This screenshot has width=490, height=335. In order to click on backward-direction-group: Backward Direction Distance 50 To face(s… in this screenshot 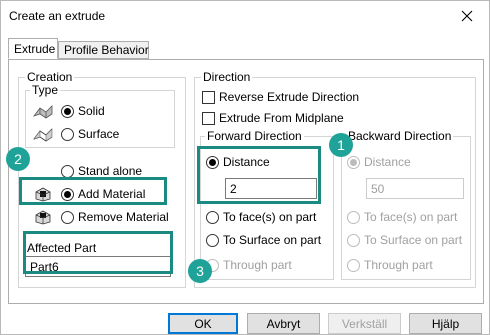, I will do `click(406, 204)`.